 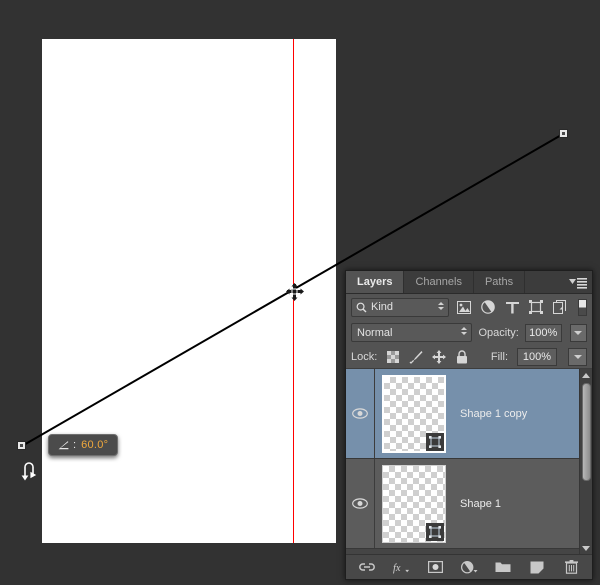 I want to click on layer-list-scrollbar, so click(x=585, y=461).